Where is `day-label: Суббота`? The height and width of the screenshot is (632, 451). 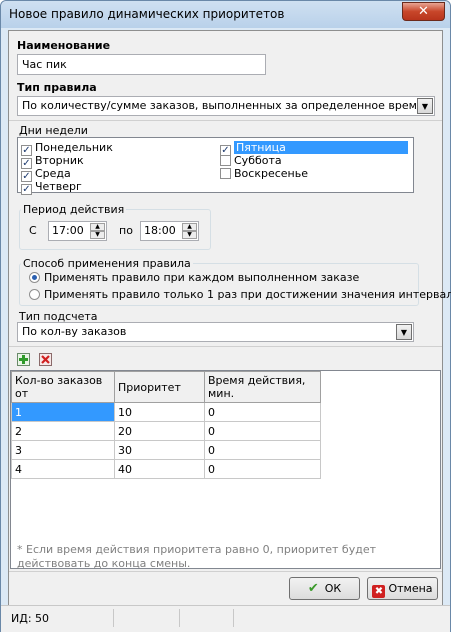
day-label: Суббота is located at coordinates (258, 160).